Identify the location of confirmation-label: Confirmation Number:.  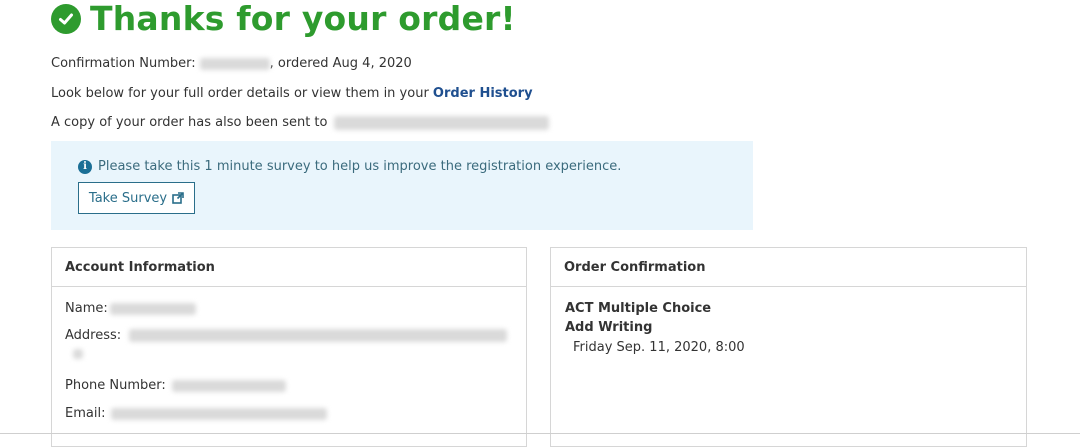
(123, 63).